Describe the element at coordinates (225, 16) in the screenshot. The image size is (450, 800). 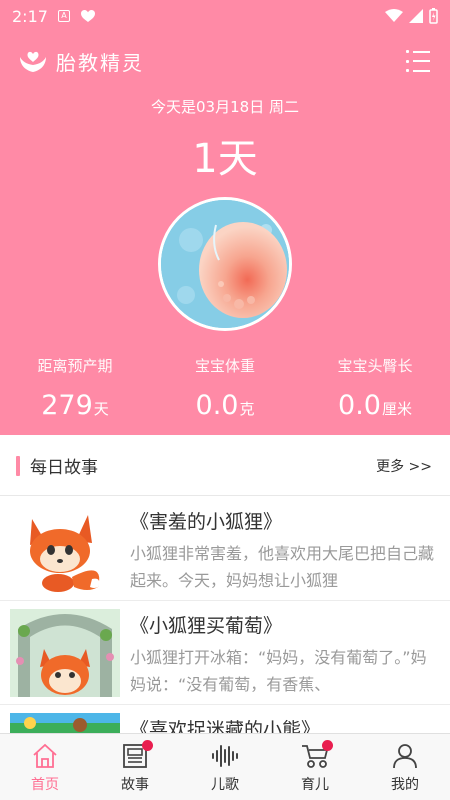
I see `status-bar: 2:17 A` at that location.